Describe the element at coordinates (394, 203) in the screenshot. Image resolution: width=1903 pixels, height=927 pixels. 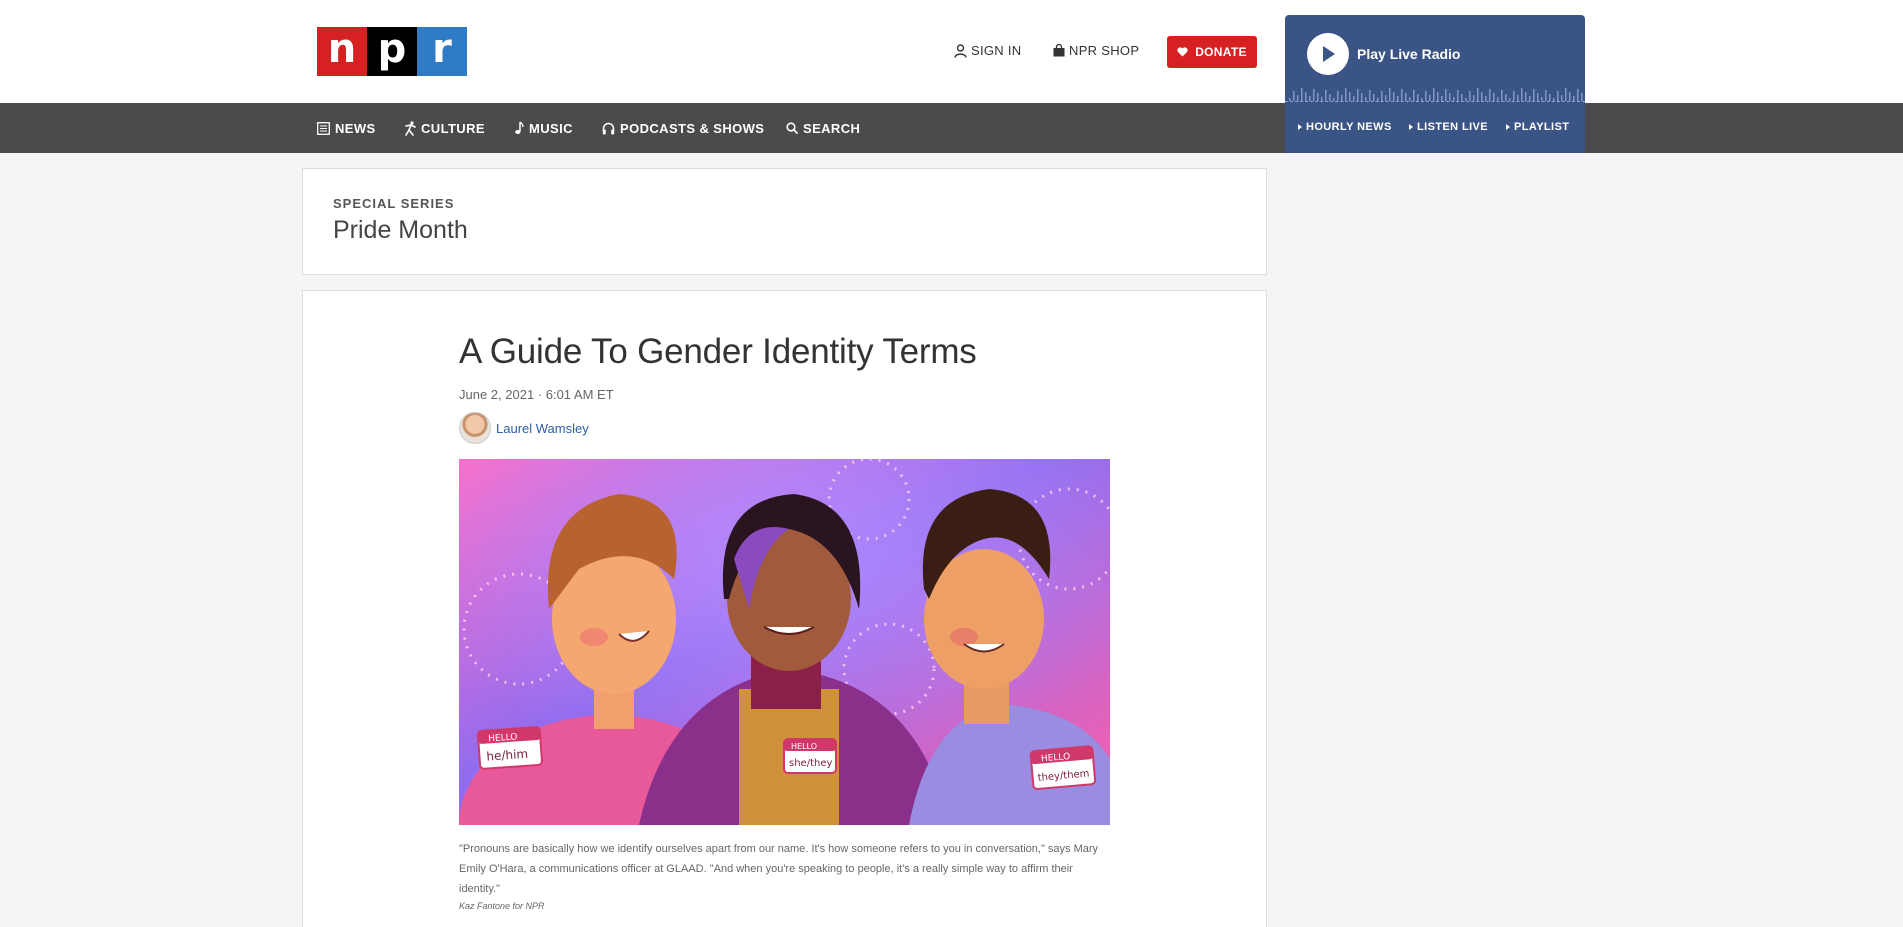
I see `series-label: SPECIAL SERIES` at that location.